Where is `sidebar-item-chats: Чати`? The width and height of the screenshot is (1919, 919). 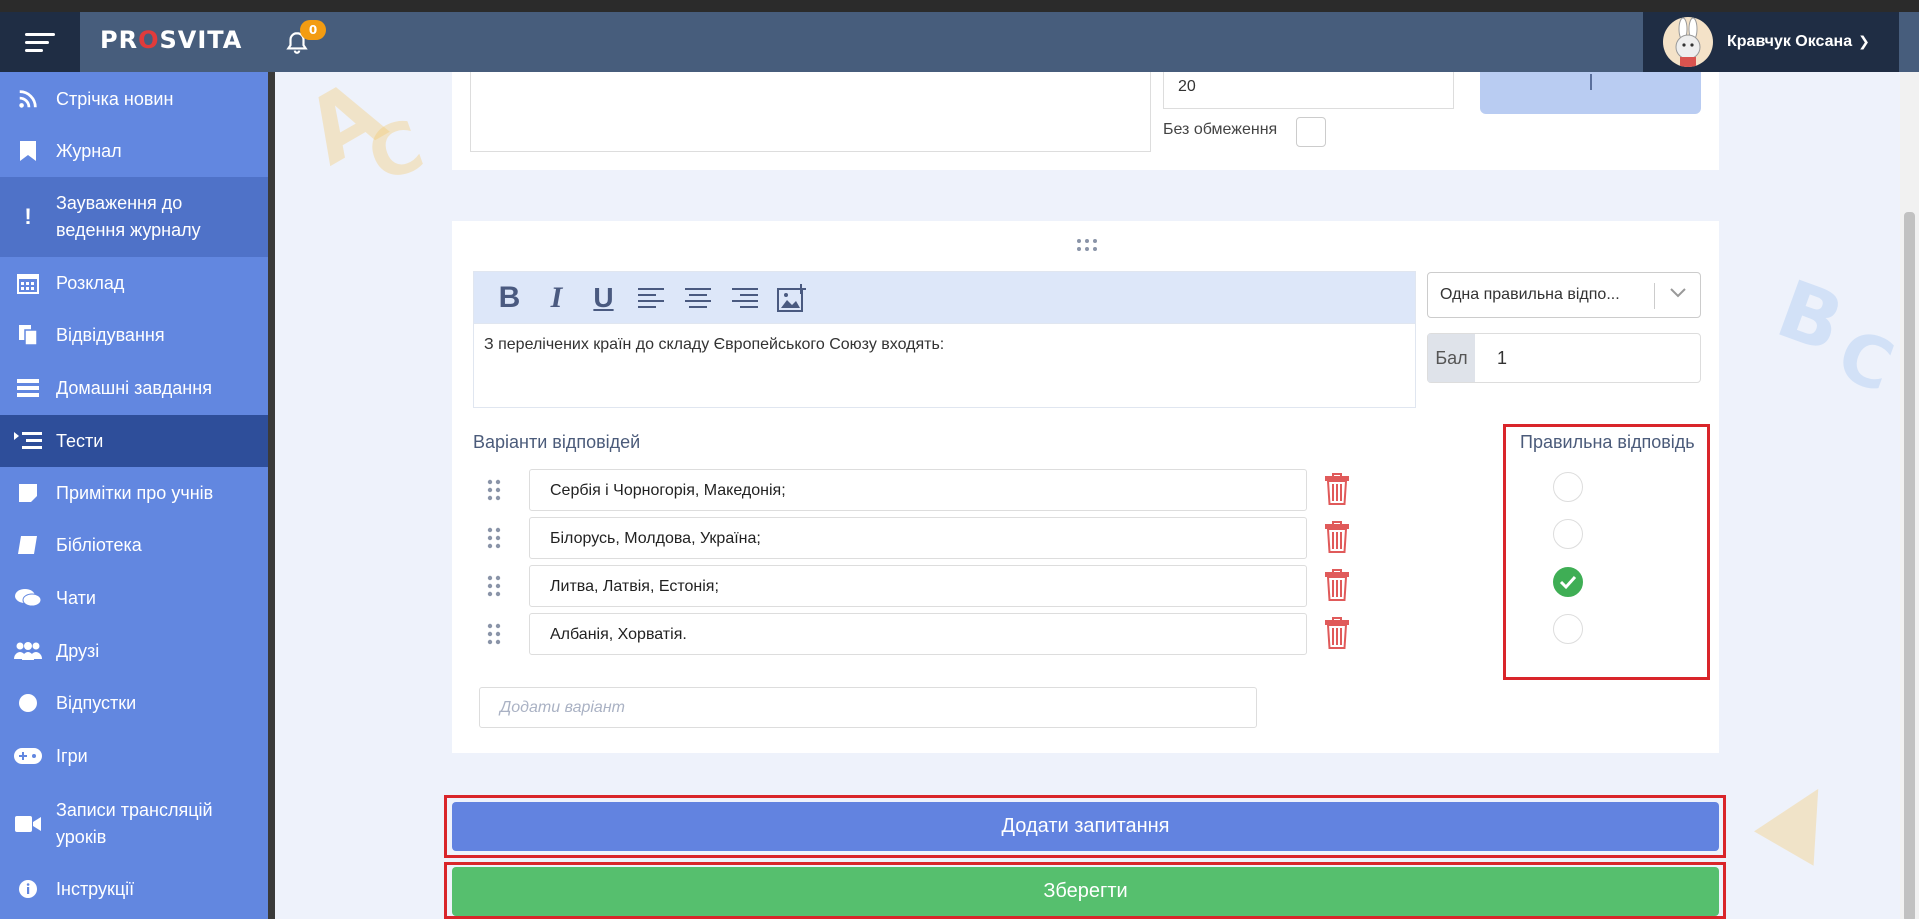 sidebar-item-chats: Чати is located at coordinates (134, 598).